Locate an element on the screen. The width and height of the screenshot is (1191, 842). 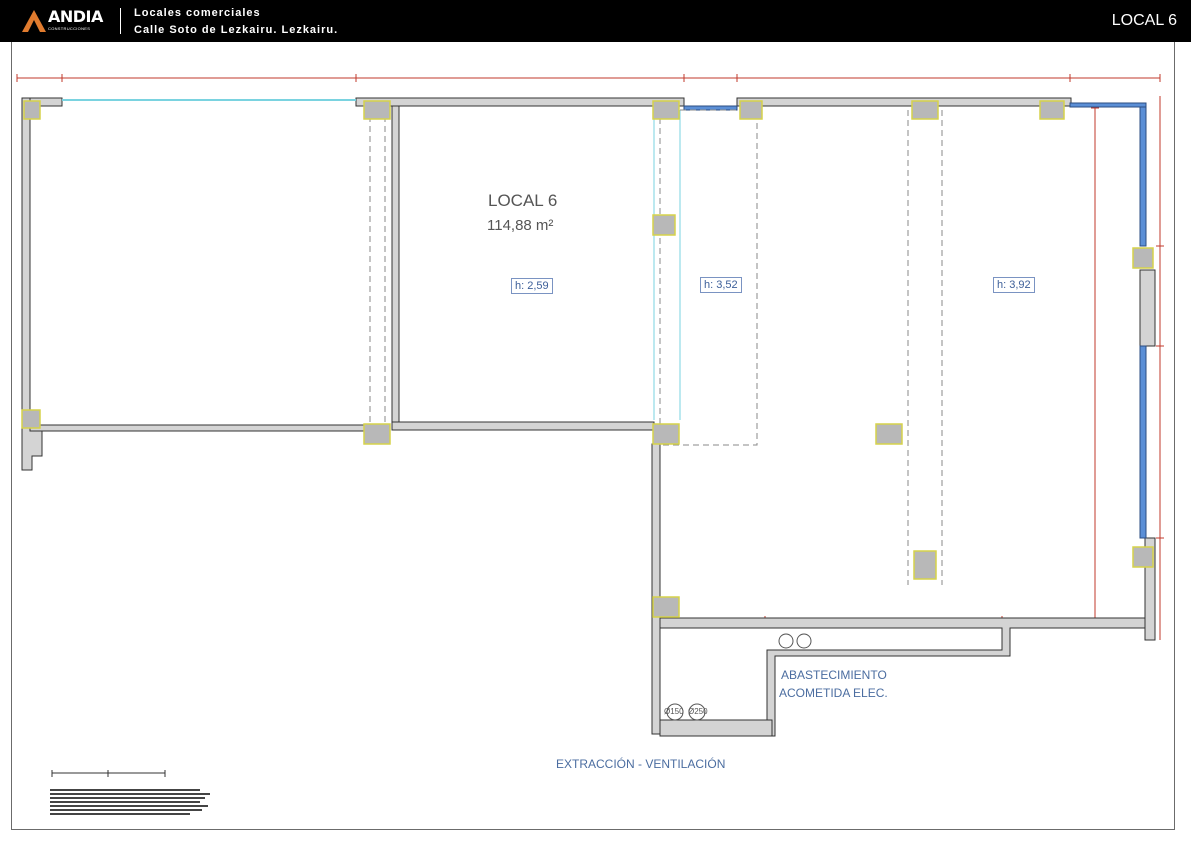
disclaimer-notes is located at coordinates (130, 803).